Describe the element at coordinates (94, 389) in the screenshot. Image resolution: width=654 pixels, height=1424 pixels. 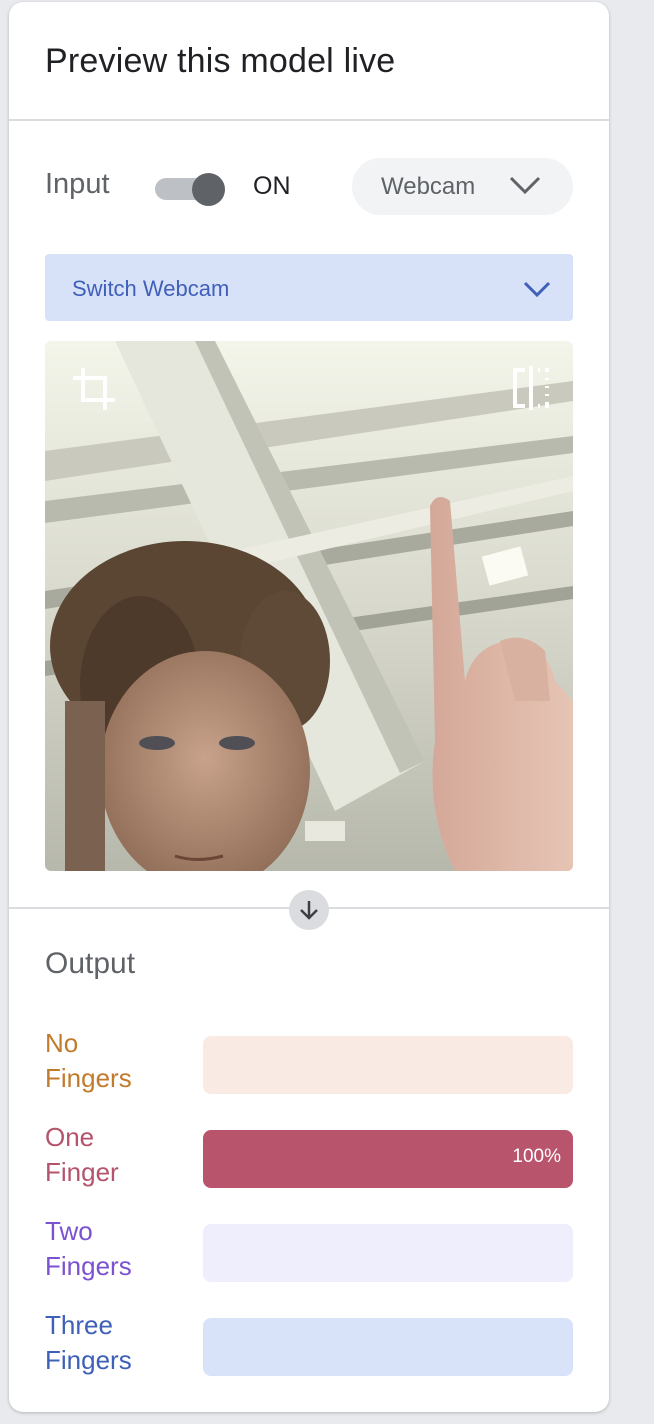
I see `crop-icon` at that location.